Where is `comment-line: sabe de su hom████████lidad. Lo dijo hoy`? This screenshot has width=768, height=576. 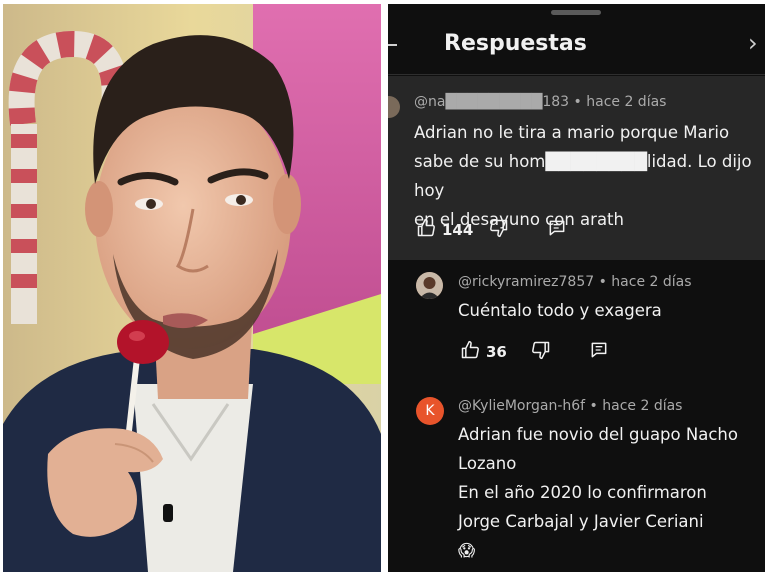
comment-line: sabe de su hom████████lidad. Lo dijo hoy is located at coordinates (583, 176).